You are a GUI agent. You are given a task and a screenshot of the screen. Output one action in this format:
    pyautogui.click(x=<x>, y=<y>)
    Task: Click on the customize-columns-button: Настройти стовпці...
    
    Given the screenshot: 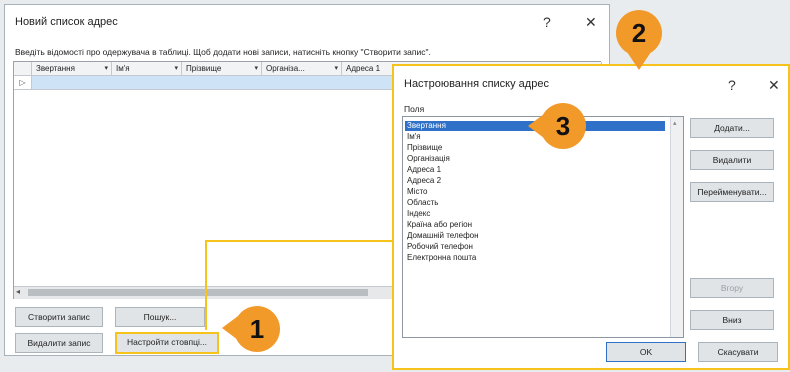 What is the action you would take?
    pyautogui.click(x=167, y=343)
    